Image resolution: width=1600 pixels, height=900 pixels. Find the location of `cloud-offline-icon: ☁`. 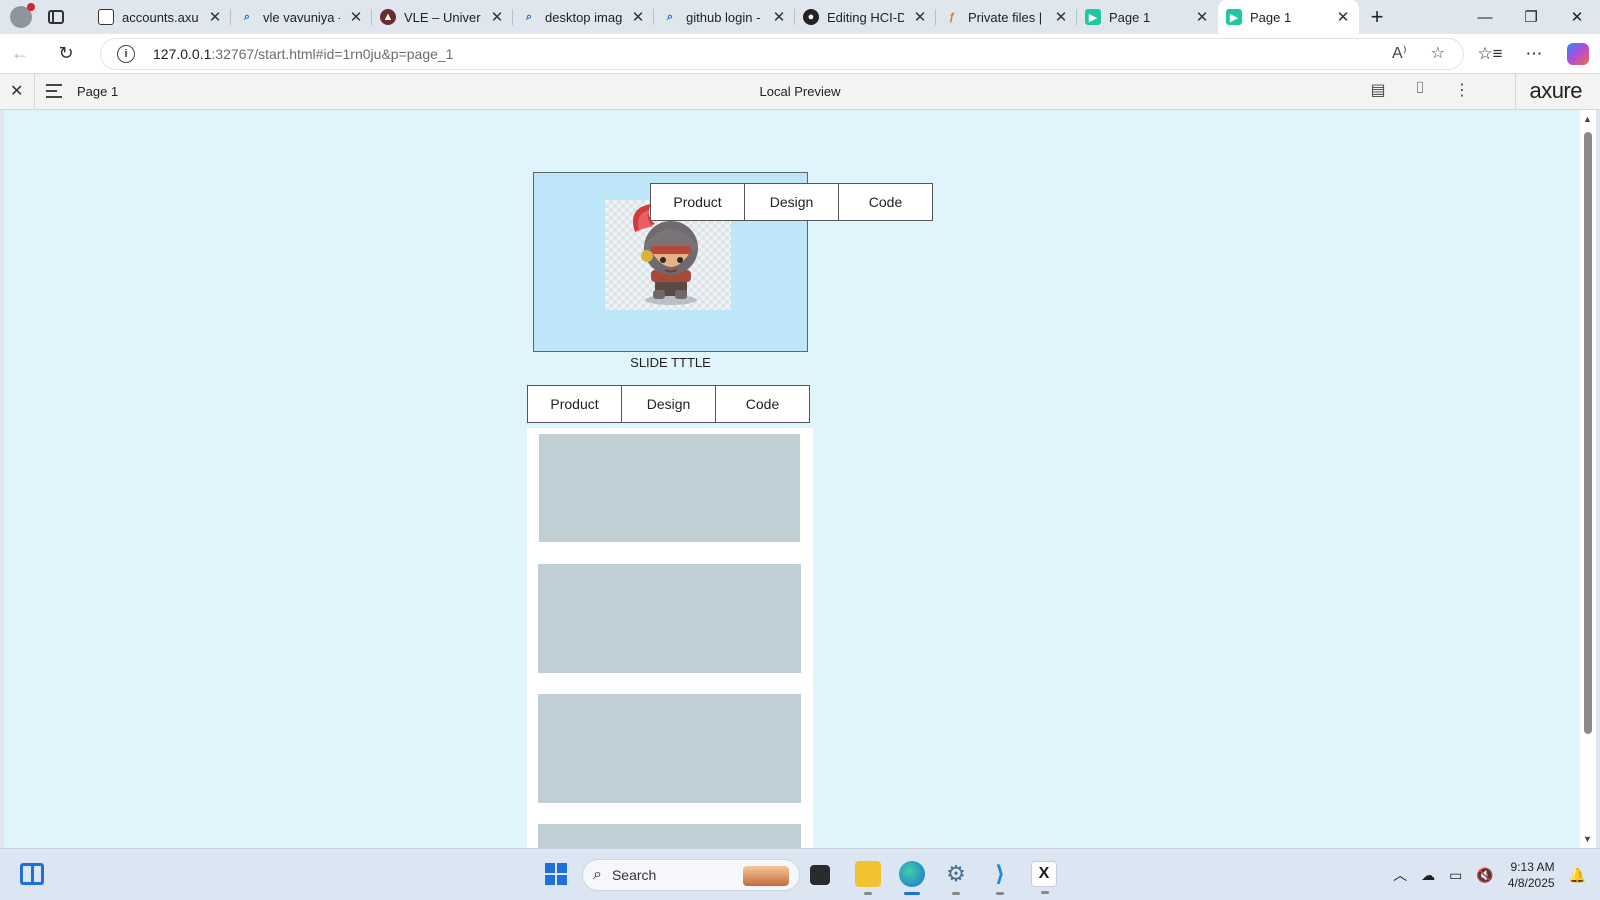

cloud-offline-icon: ☁ is located at coordinates (1428, 875).